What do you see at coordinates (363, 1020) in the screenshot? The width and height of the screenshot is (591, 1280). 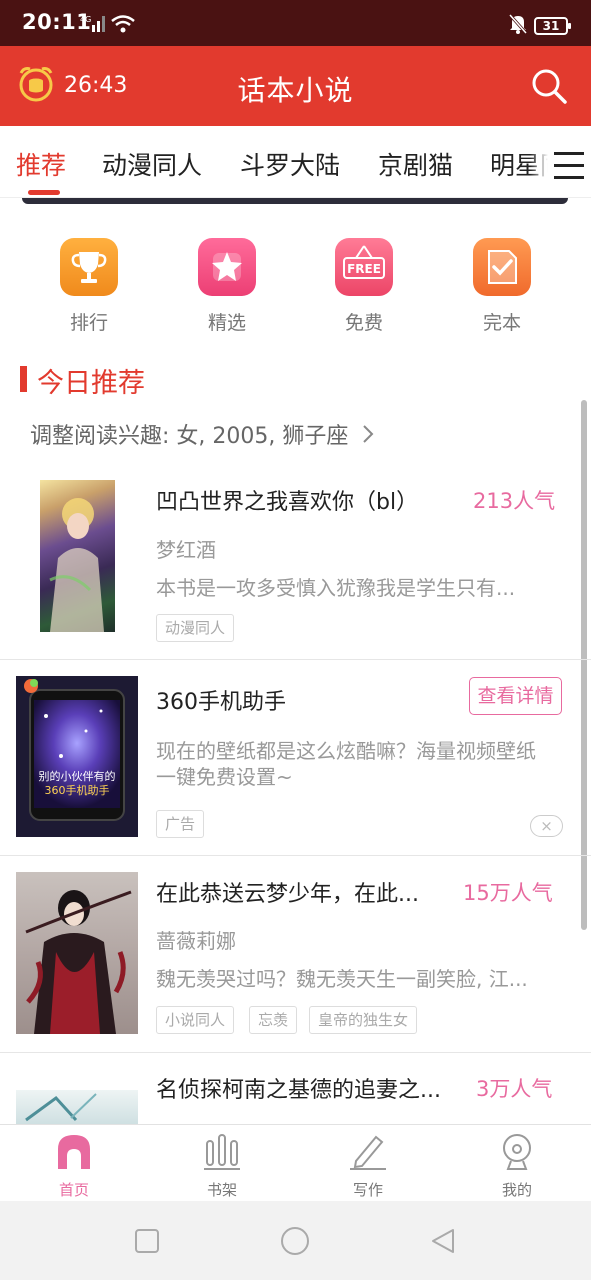 I see `book-tag: 皇帝的独生女` at bounding box center [363, 1020].